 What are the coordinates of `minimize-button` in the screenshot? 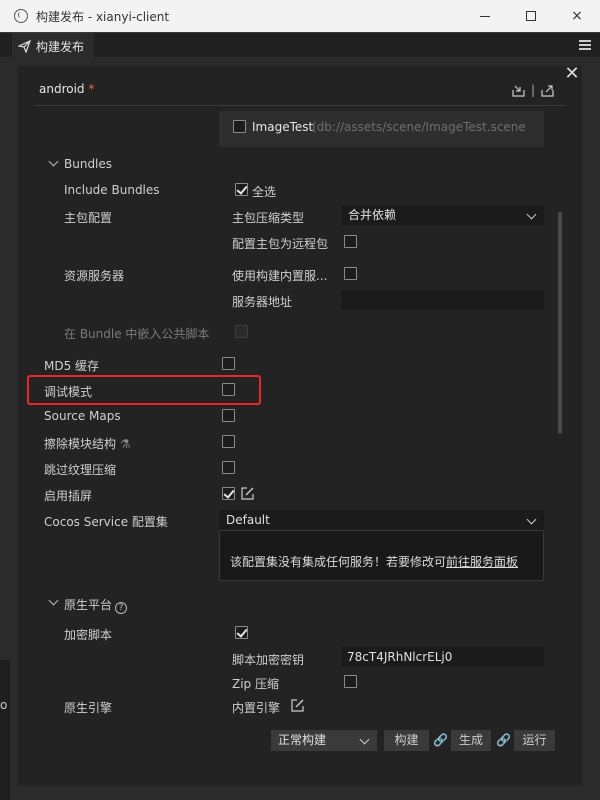 It's located at (485, 16).